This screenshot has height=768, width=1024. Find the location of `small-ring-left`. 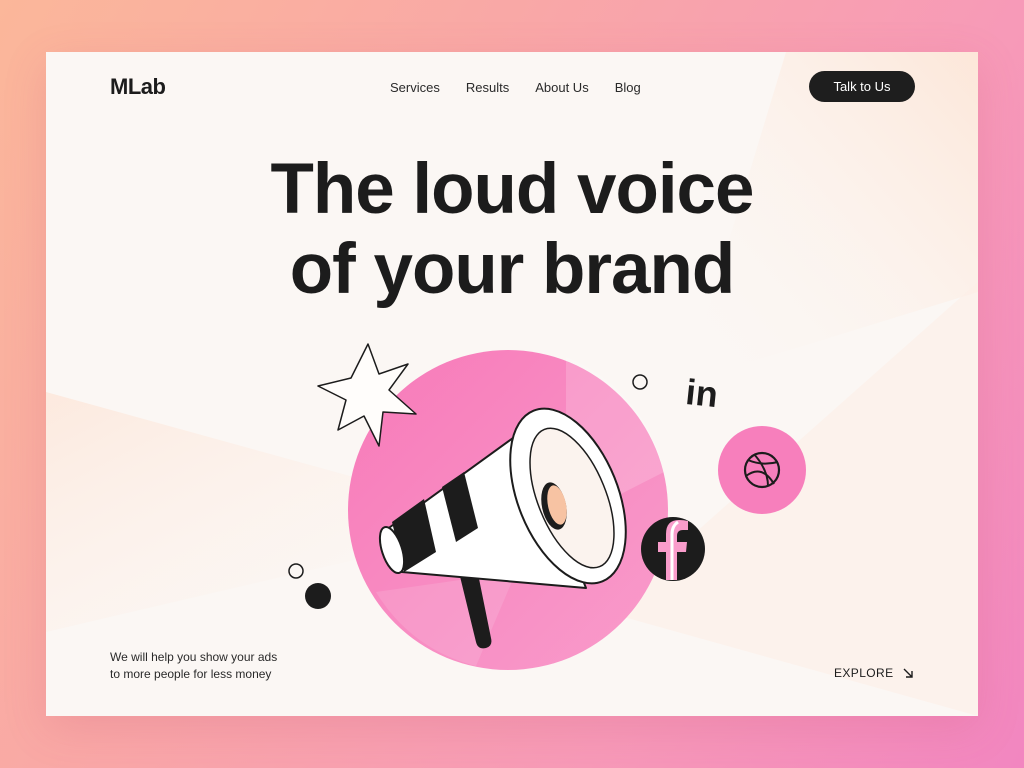

small-ring-left is located at coordinates (296, 571).